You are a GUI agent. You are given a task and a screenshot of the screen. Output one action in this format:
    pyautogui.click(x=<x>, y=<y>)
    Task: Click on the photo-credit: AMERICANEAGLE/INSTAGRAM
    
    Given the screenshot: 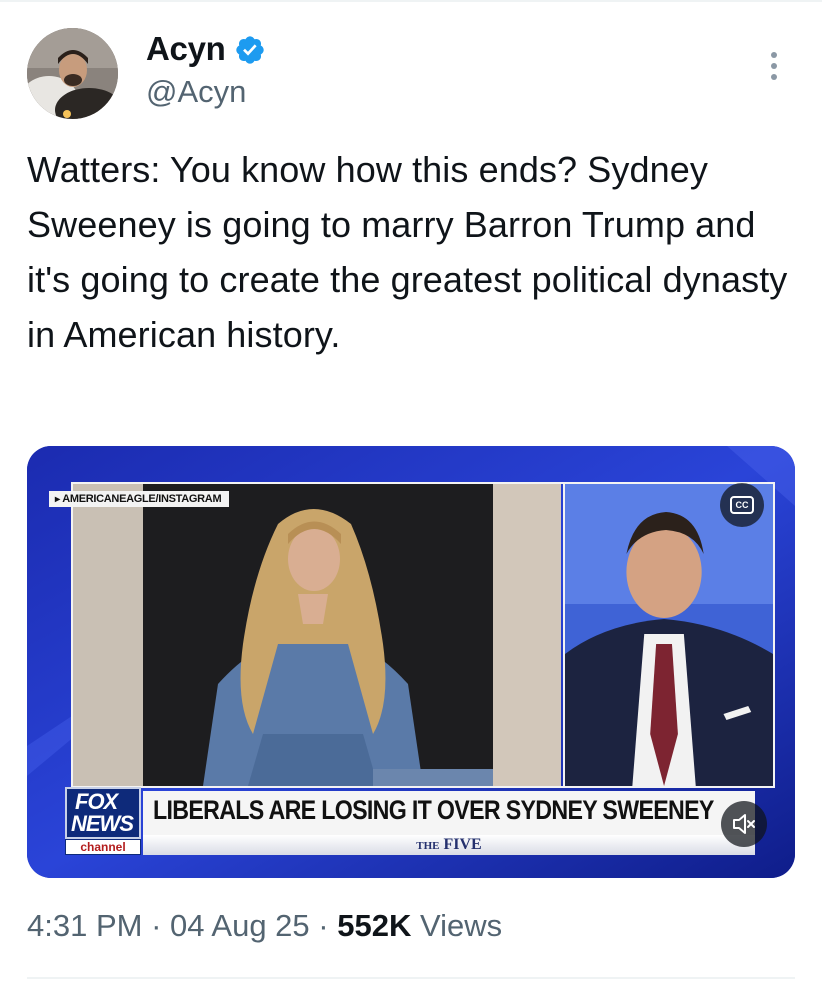 What is the action you would take?
    pyautogui.click(x=139, y=499)
    